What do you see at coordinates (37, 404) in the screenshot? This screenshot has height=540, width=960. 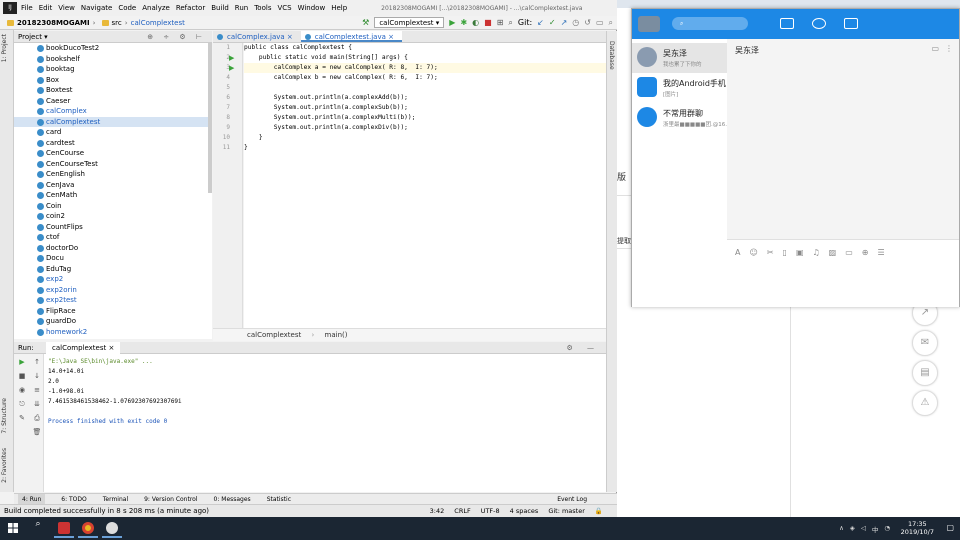 I see `scroll-end-icon: ⇊` at bounding box center [37, 404].